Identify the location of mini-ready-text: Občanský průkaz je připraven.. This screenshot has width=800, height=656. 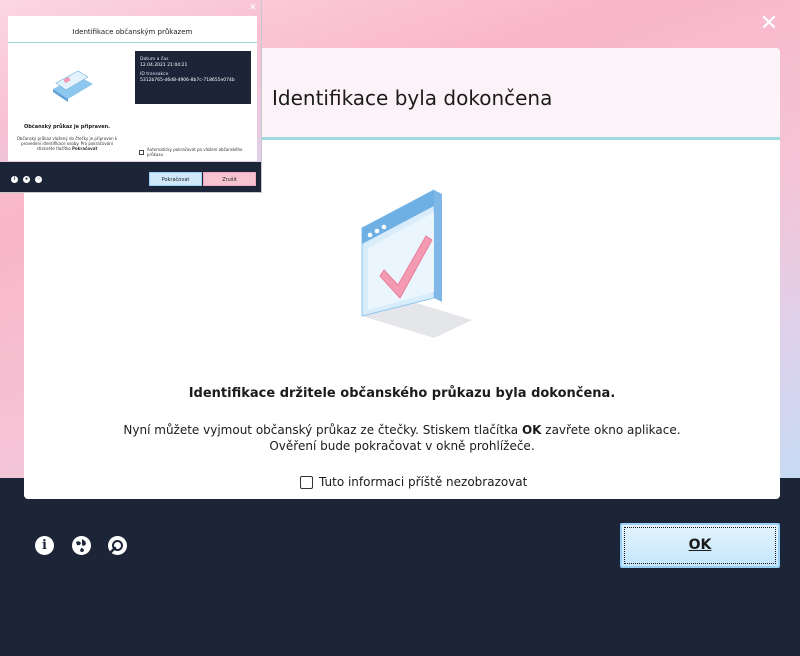
(67, 127).